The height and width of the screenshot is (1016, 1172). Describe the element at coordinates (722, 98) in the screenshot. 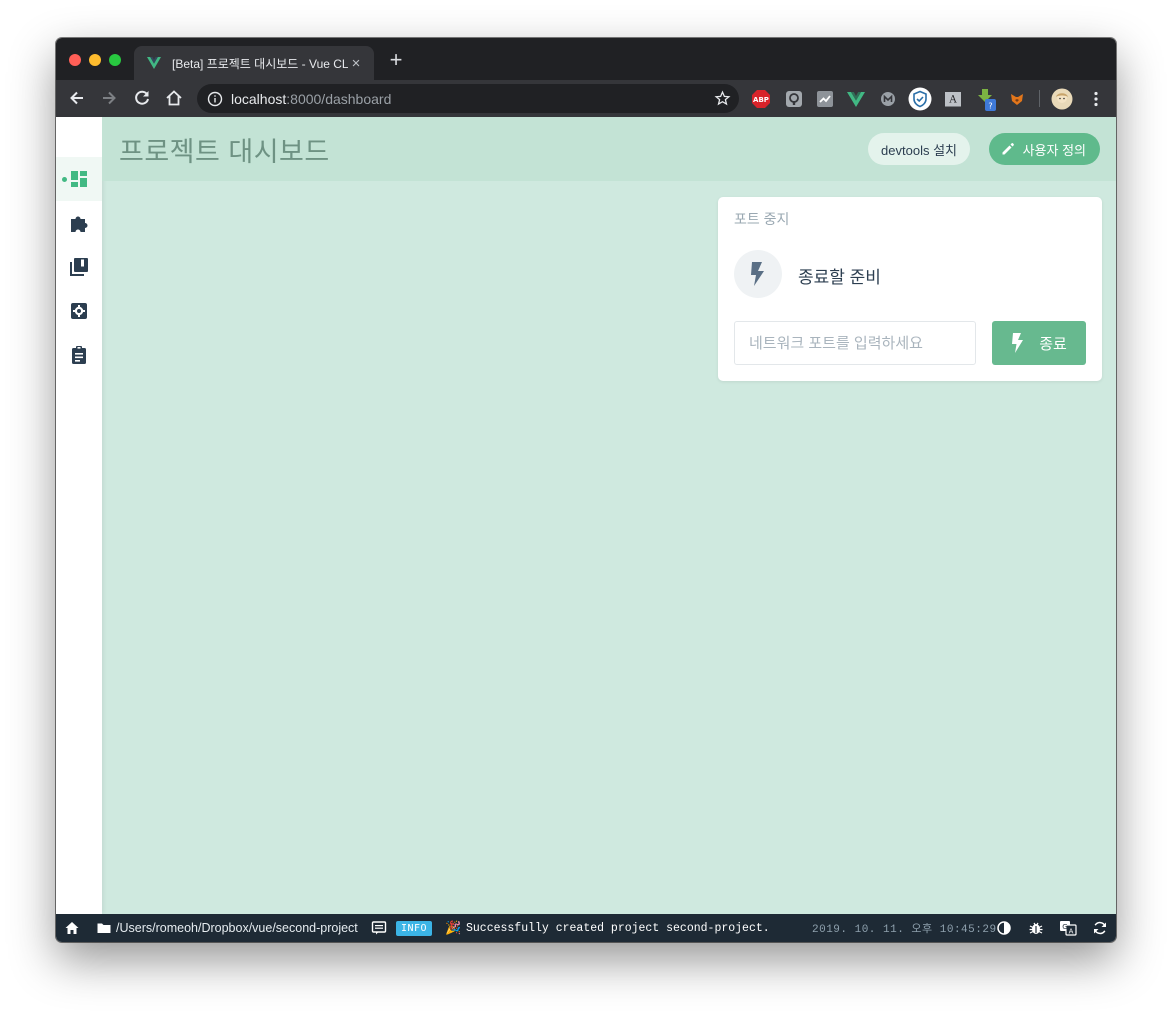

I see `bookmark-star-icon` at that location.